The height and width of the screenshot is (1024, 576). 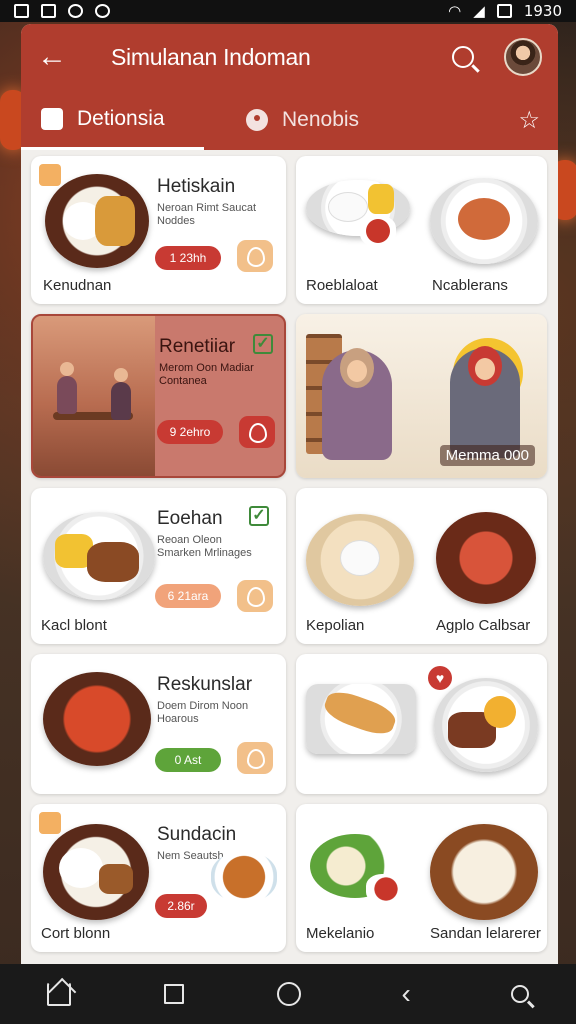 What do you see at coordinates (455, 11) in the screenshot?
I see `wifi-icon: ◠` at bounding box center [455, 11].